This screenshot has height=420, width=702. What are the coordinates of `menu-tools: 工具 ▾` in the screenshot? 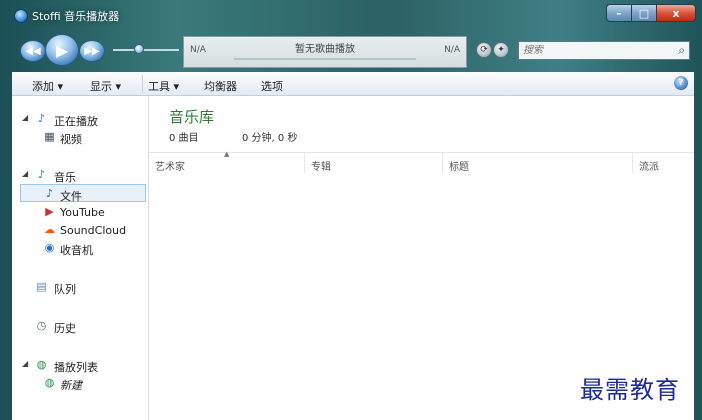 It's located at (163, 86).